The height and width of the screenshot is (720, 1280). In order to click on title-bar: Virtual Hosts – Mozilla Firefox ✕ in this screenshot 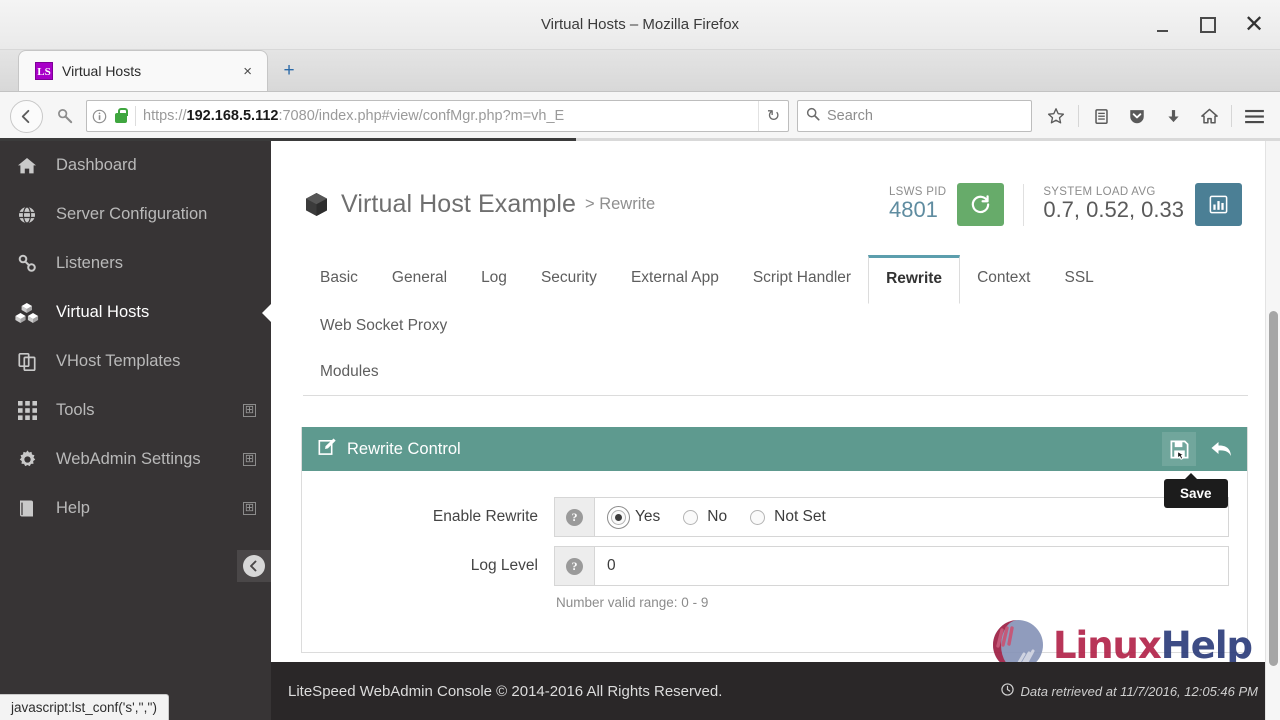, I will do `click(640, 25)`.